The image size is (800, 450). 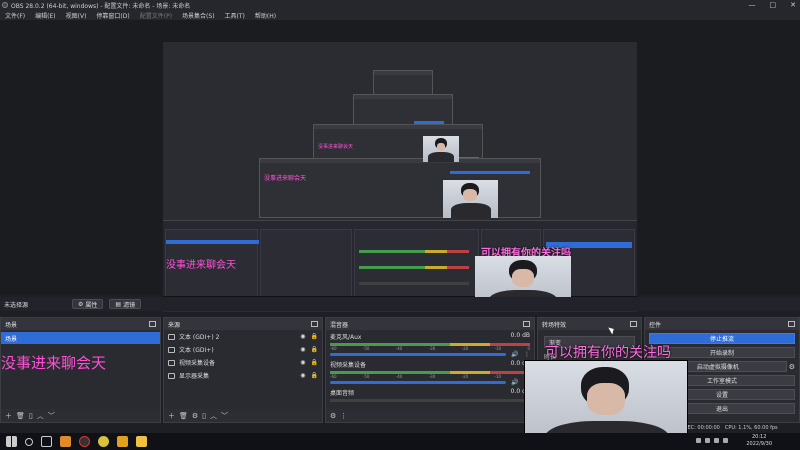 What do you see at coordinates (171, 375) in the screenshot?
I see `monitor-icon` at bounding box center [171, 375].